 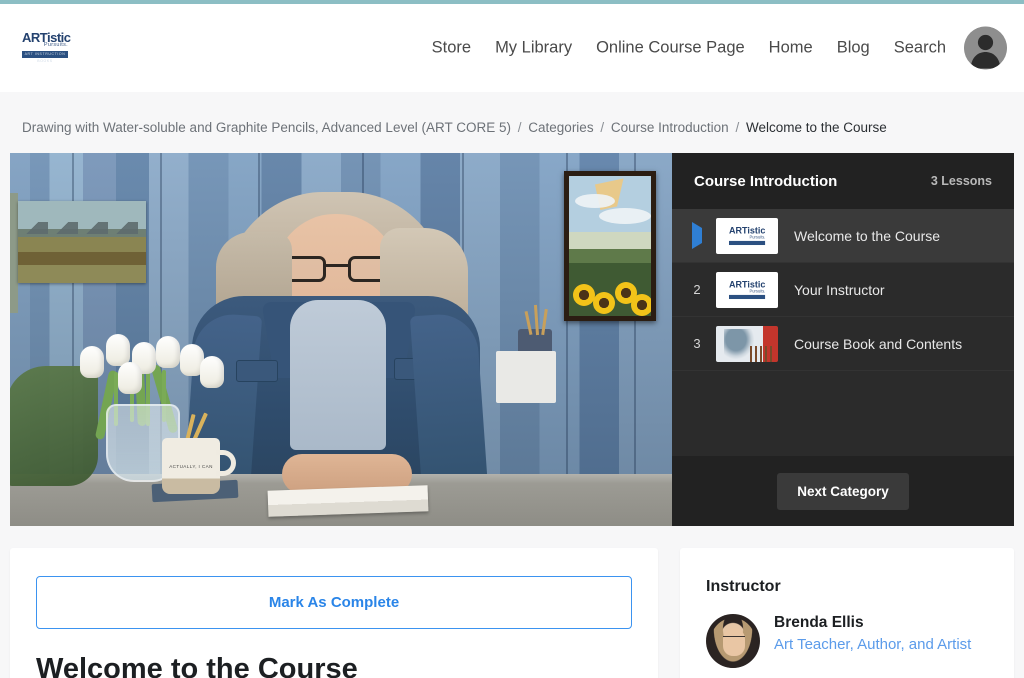 What do you see at coordinates (878, 343) in the screenshot?
I see `lesson-label-3: Course Book and Contents` at bounding box center [878, 343].